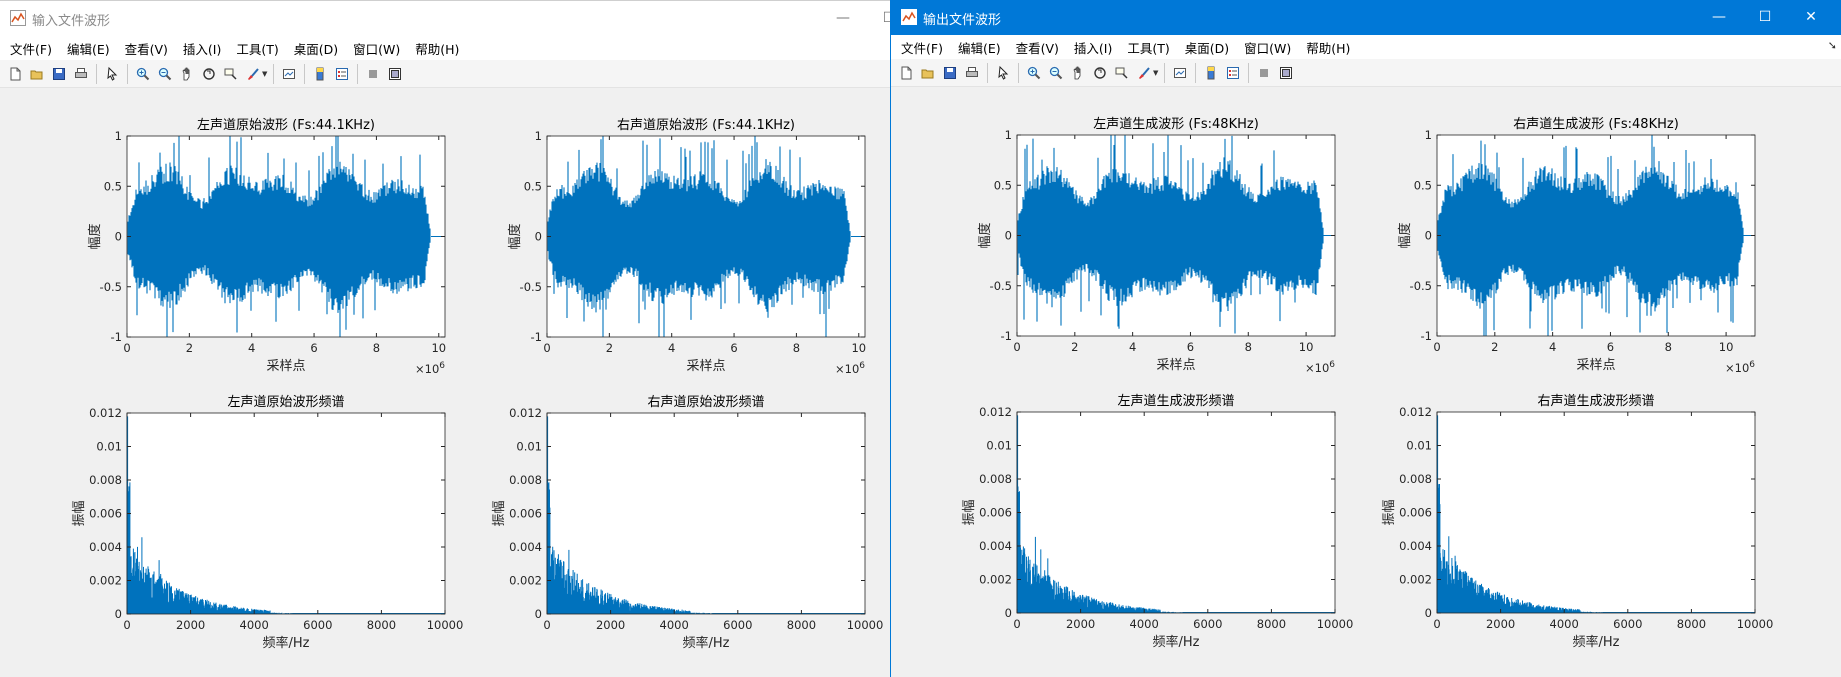 This screenshot has width=1841, height=677. What do you see at coordinates (969, 512) in the screenshot?
I see `y-axis-label: 振幅` at bounding box center [969, 512].